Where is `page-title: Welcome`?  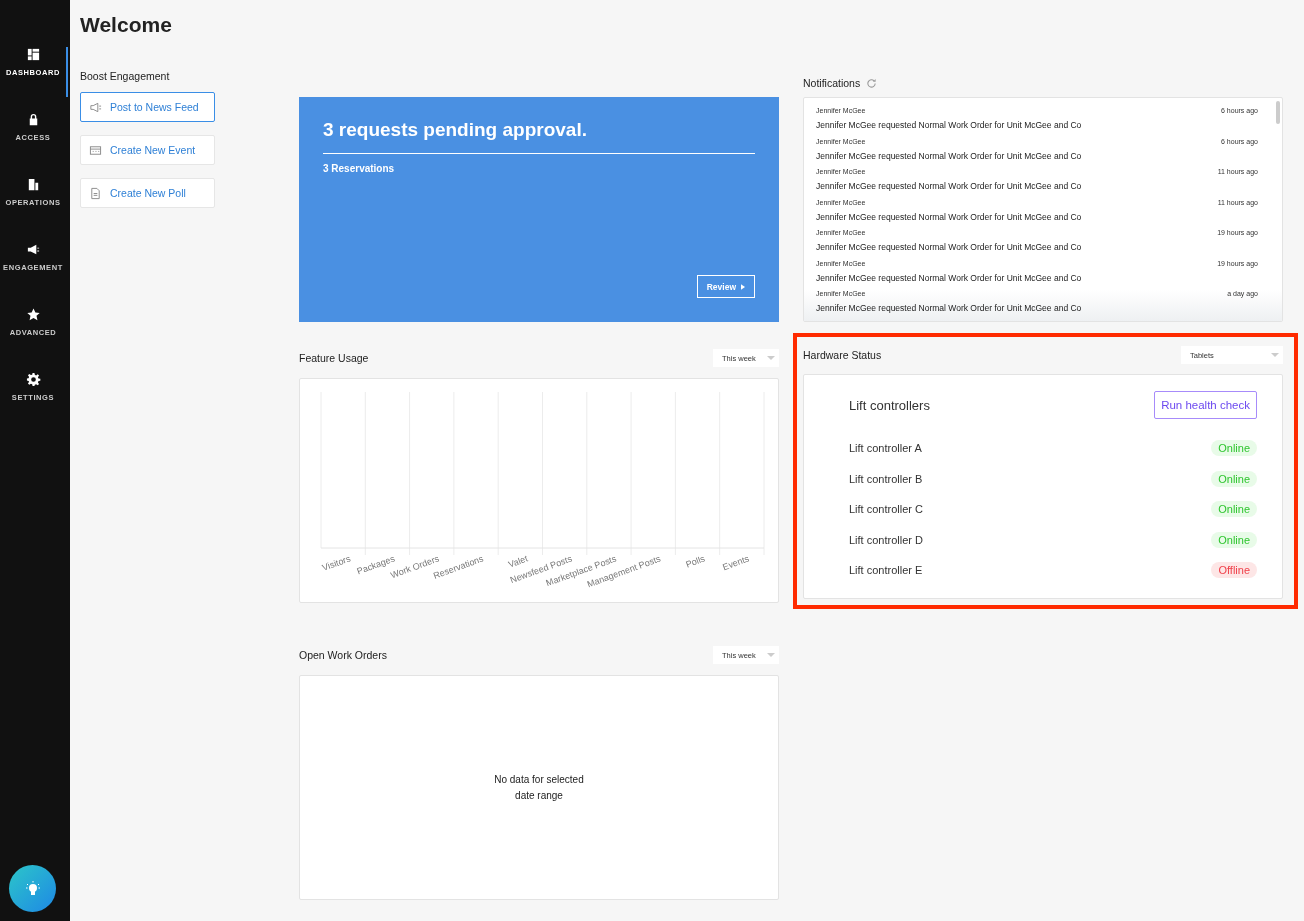 page-title: Welcome is located at coordinates (126, 25).